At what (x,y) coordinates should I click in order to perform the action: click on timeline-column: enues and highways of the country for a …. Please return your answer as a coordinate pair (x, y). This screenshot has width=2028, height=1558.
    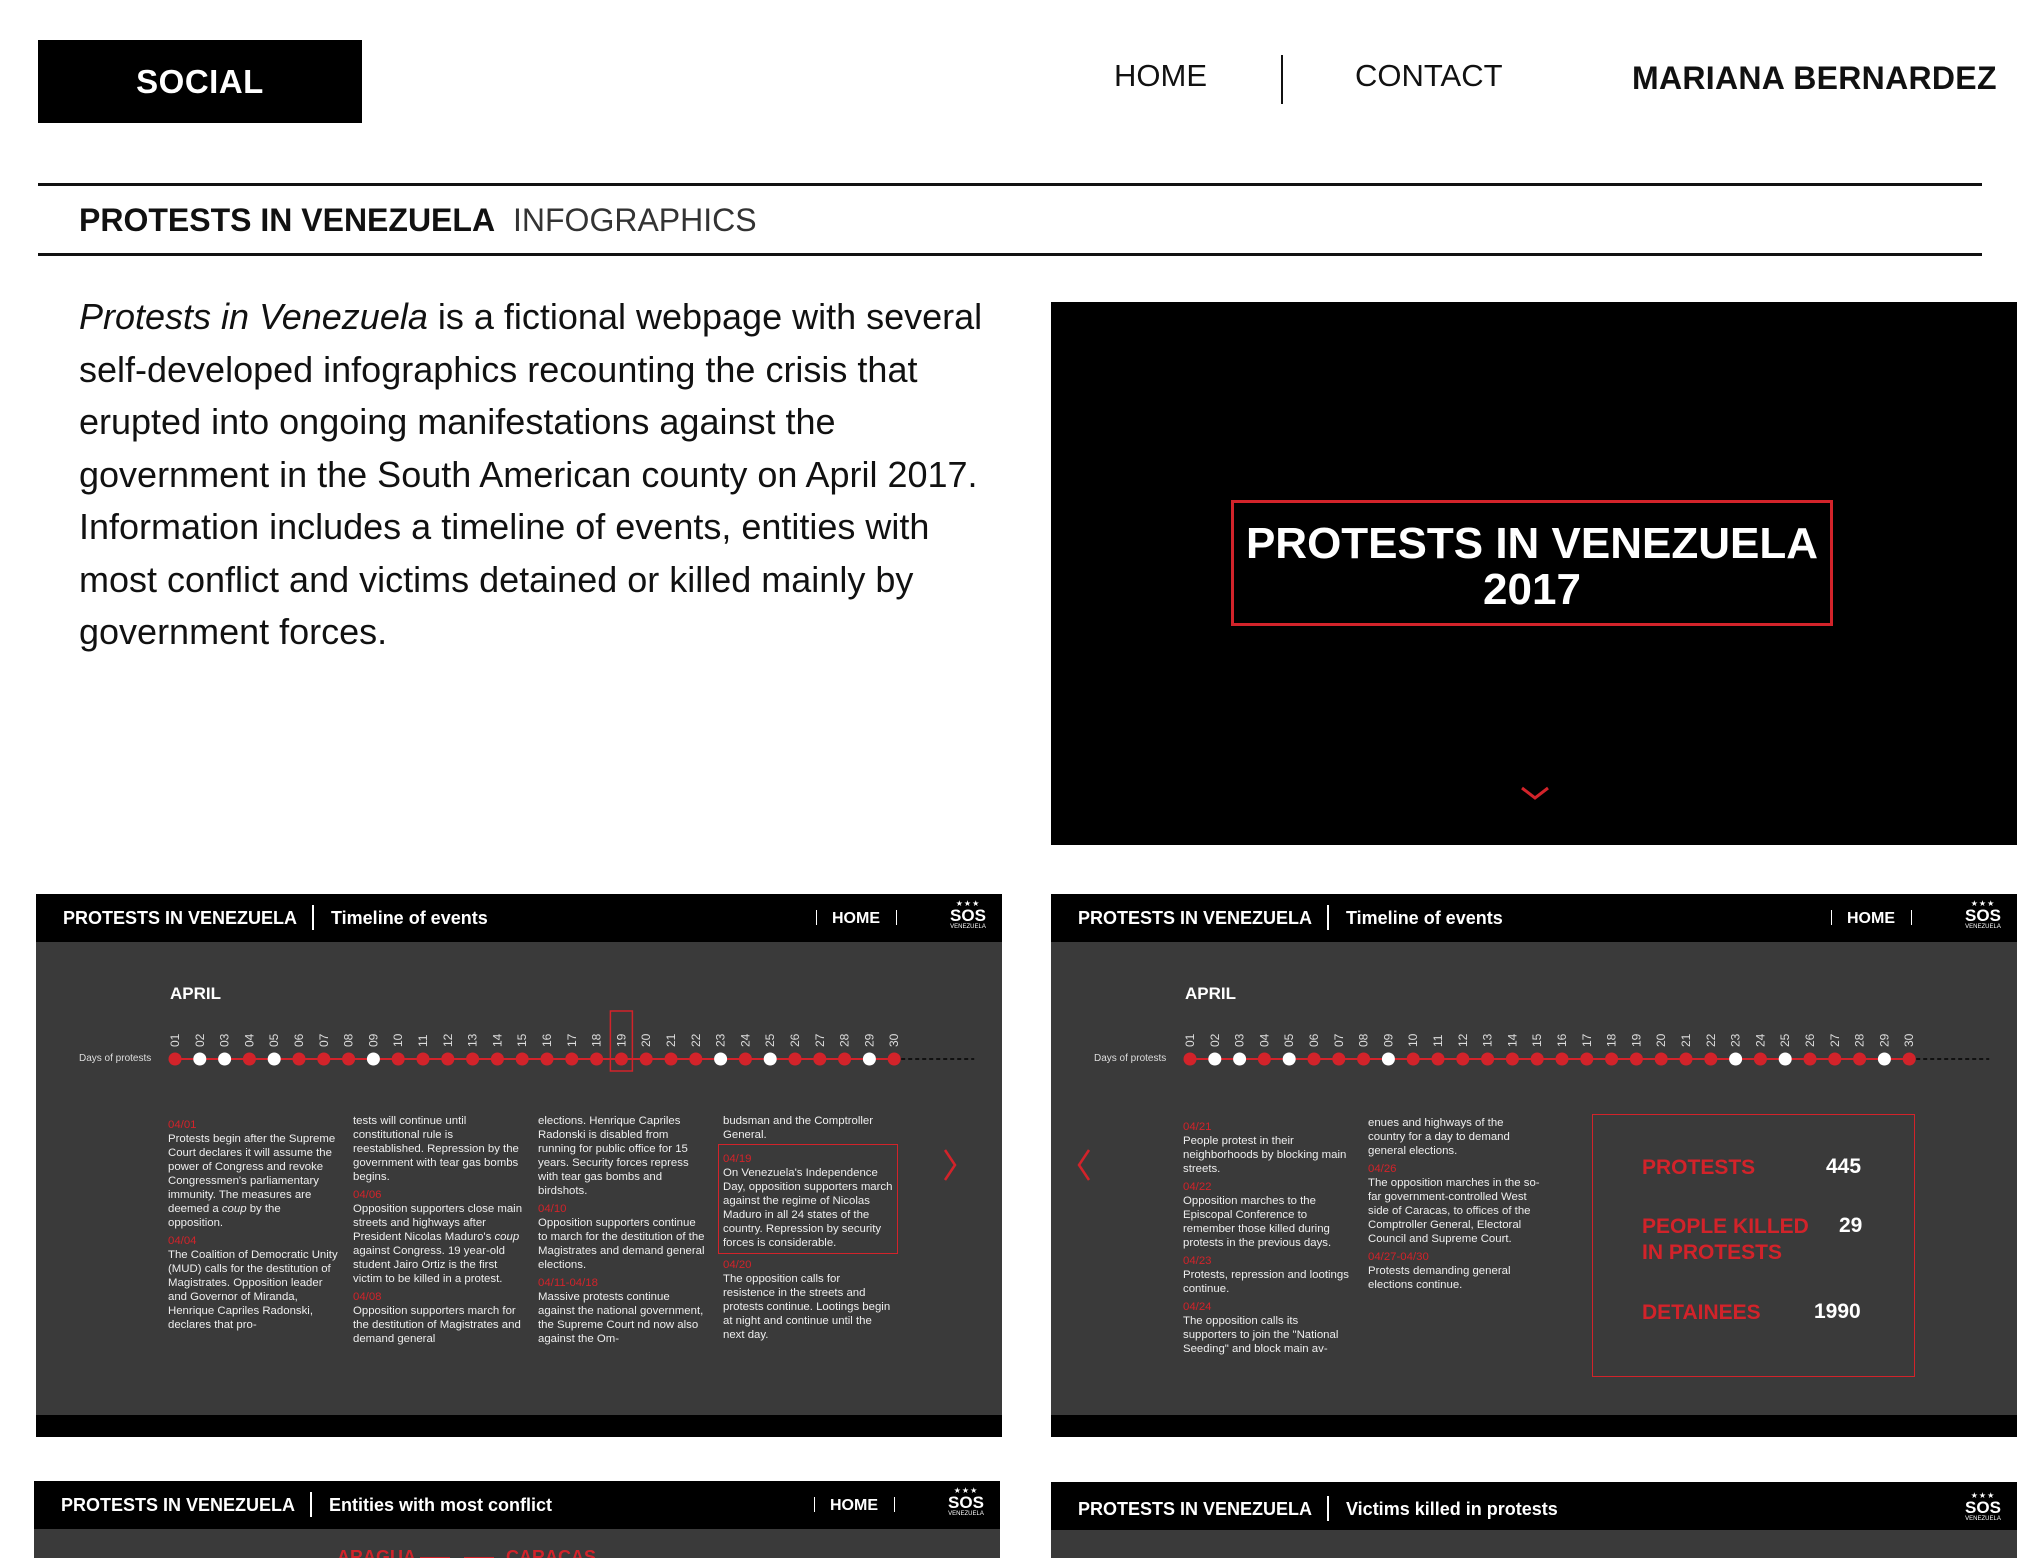
    Looking at the image, I should click on (1455, 1204).